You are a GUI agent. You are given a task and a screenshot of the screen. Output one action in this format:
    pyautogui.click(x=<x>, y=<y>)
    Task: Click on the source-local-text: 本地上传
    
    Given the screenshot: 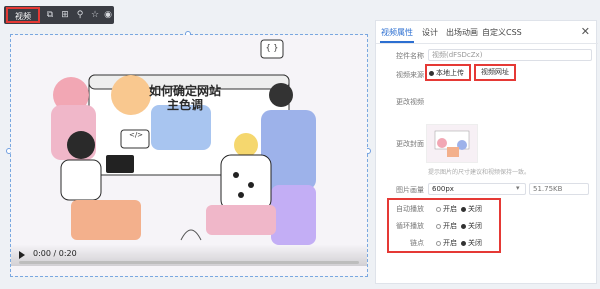 What is the action you would take?
    pyautogui.click(x=450, y=73)
    